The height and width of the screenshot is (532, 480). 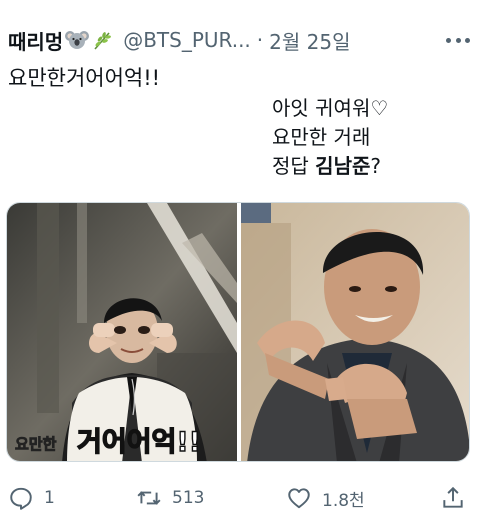 What do you see at coordinates (103, 41) in the screenshot?
I see `herb-emoji-icon` at bounding box center [103, 41].